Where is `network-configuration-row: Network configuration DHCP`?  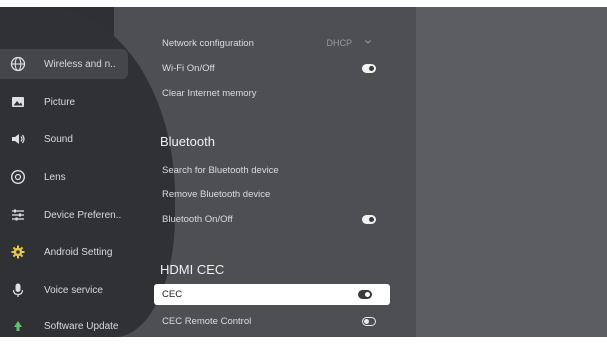
network-configuration-row: Network configuration DHCP is located at coordinates (275, 43).